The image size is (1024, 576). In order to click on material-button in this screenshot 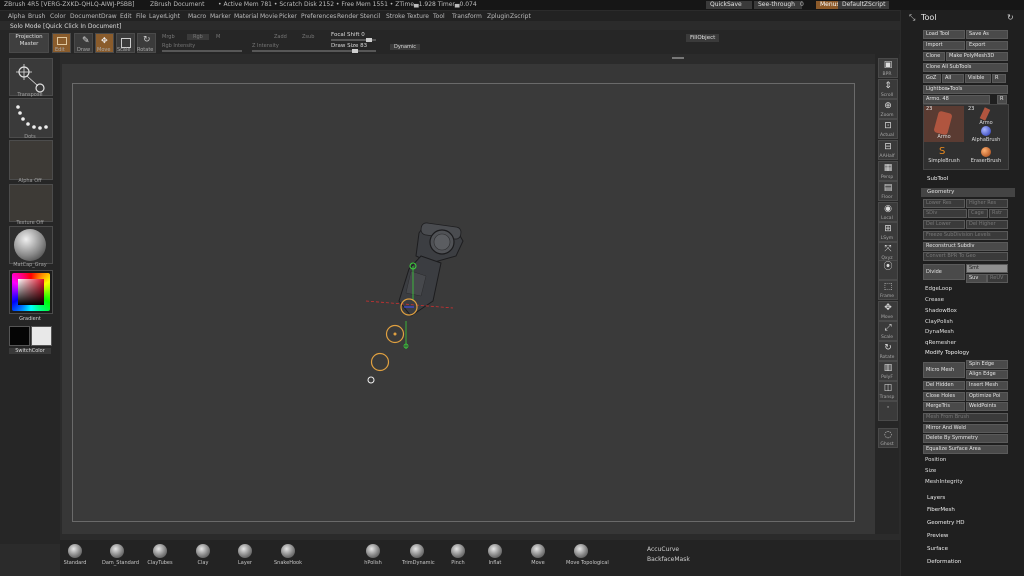, I will do `click(31, 245)`.